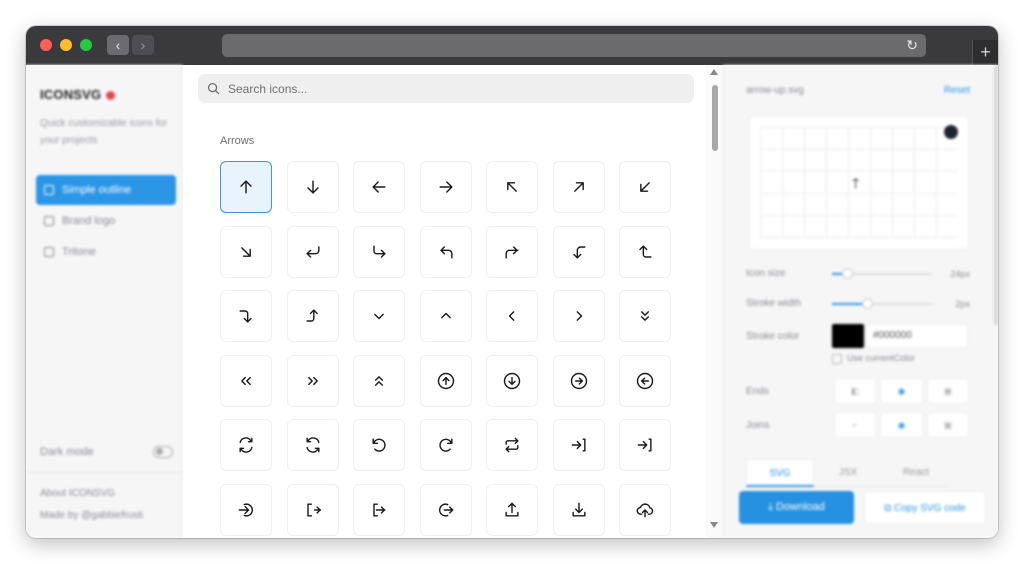 The width and height of the screenshot is (1024, 564). What do you see at coordinates (246, 445) in the screenshot?
I see `icon-cell-refresh-ccw` at bounding box center [246, 445].